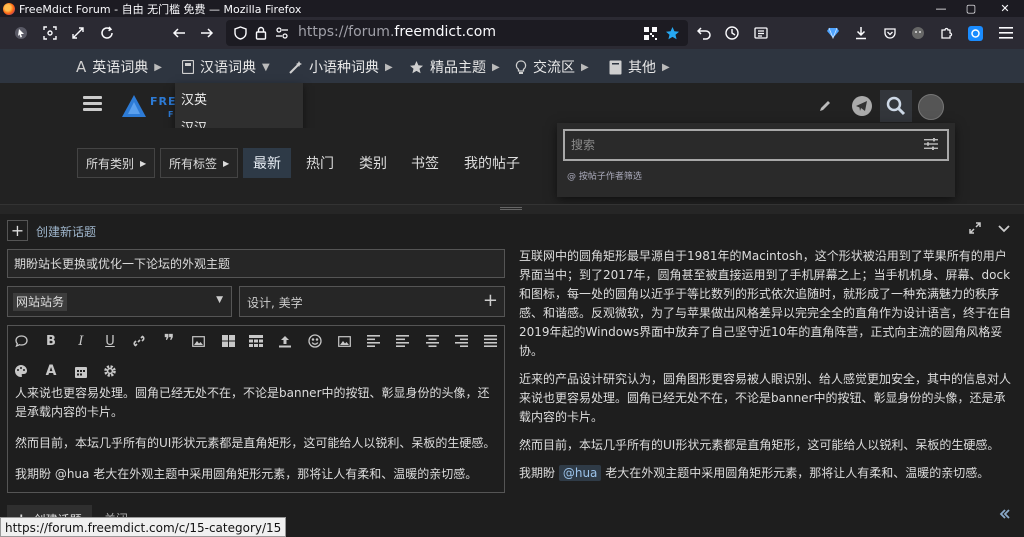 This screenshot has width=1024, height=537. Describe the element at coordinates (604, 175) in the screenshot. I see `filter-by-author-link: @ 按帖子作者筛选` at that location.